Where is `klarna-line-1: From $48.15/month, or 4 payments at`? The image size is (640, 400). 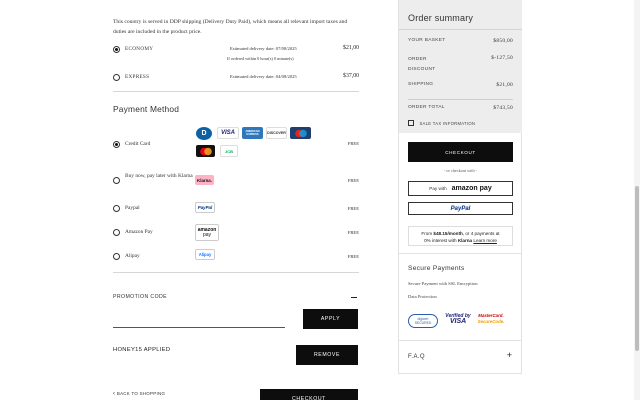 klarna-line-1: From $48.15/month, or 4 payments at is located at coordinates (460, 233).